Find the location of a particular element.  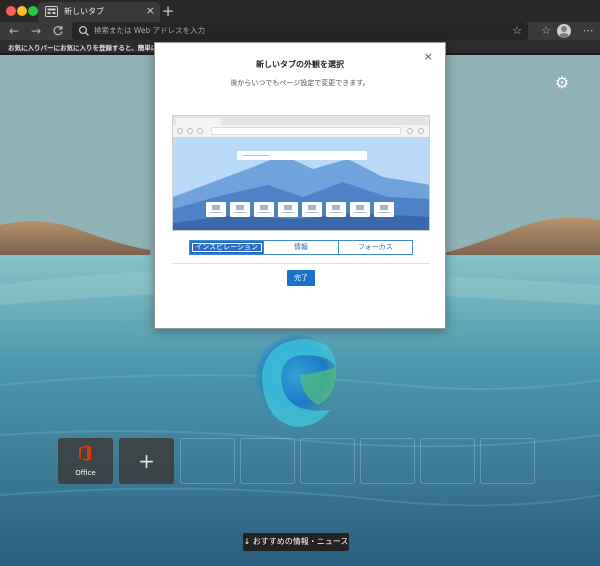

option-focused: フォーカス is located at coordinates (375, 247).